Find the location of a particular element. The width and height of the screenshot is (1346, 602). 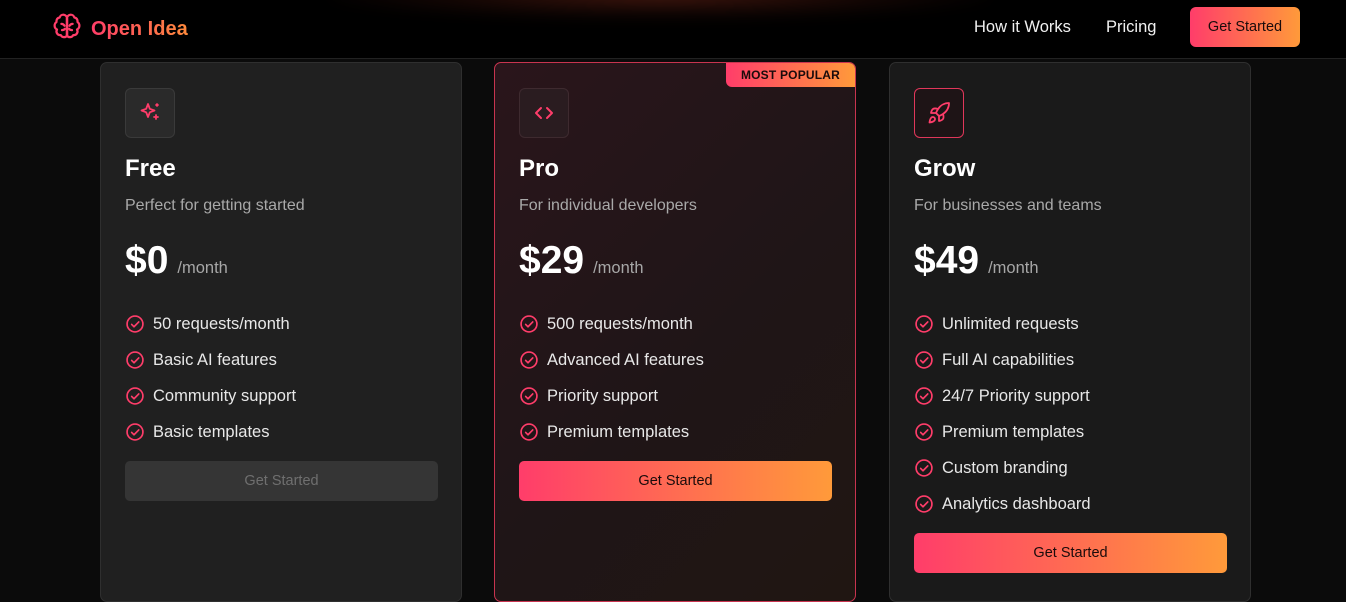

feature-item: Basic AI features is located at coordinates (210, 360).